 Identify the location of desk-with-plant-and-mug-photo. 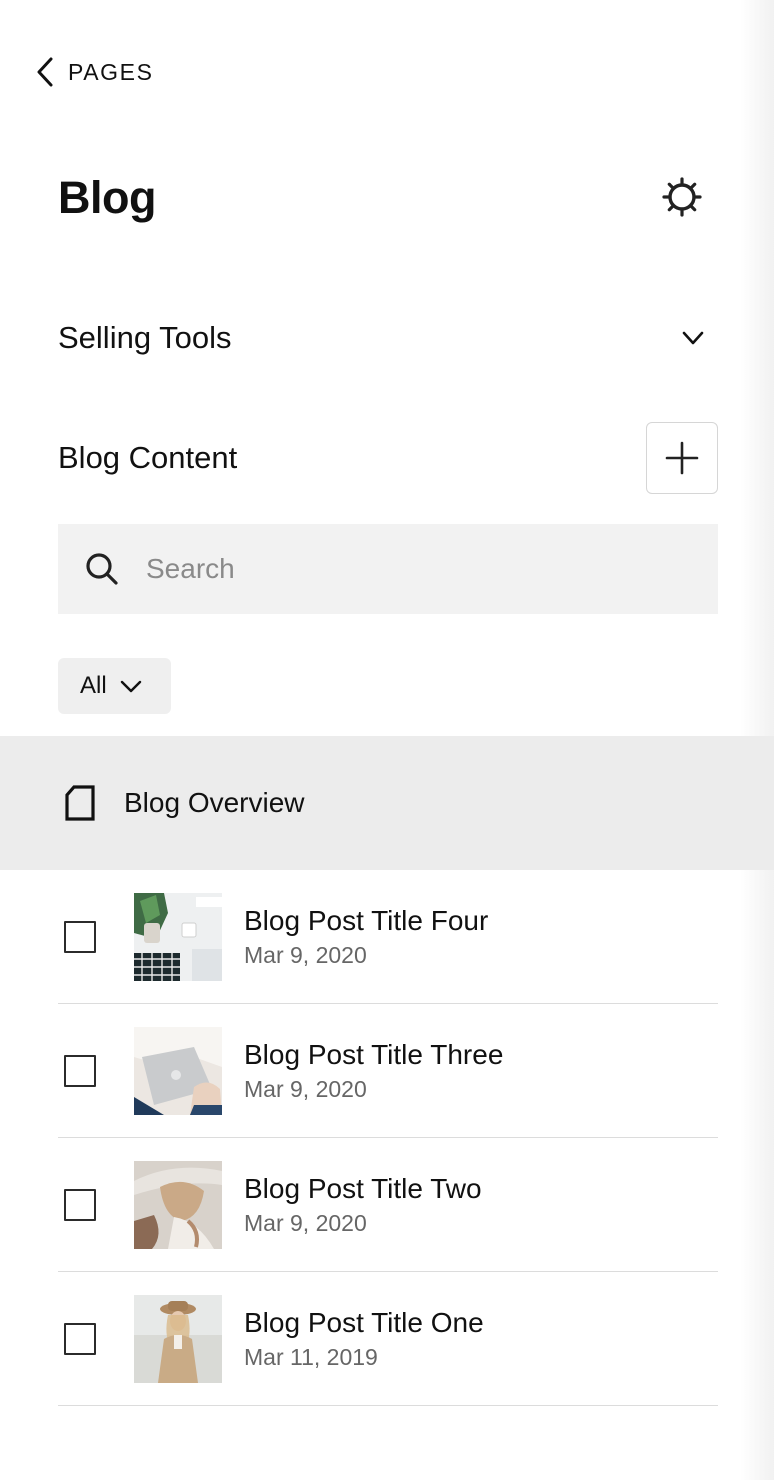
(178, 936).